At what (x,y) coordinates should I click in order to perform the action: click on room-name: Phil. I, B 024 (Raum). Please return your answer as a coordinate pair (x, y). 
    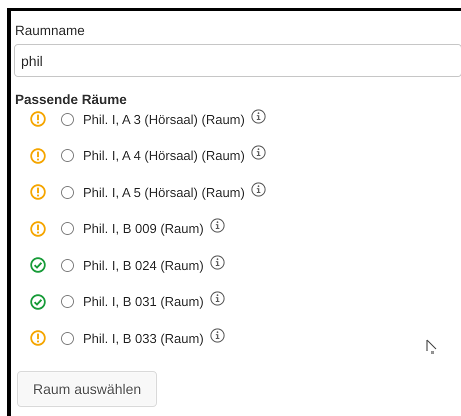
    Looking at the image, I should click on (143, 265).